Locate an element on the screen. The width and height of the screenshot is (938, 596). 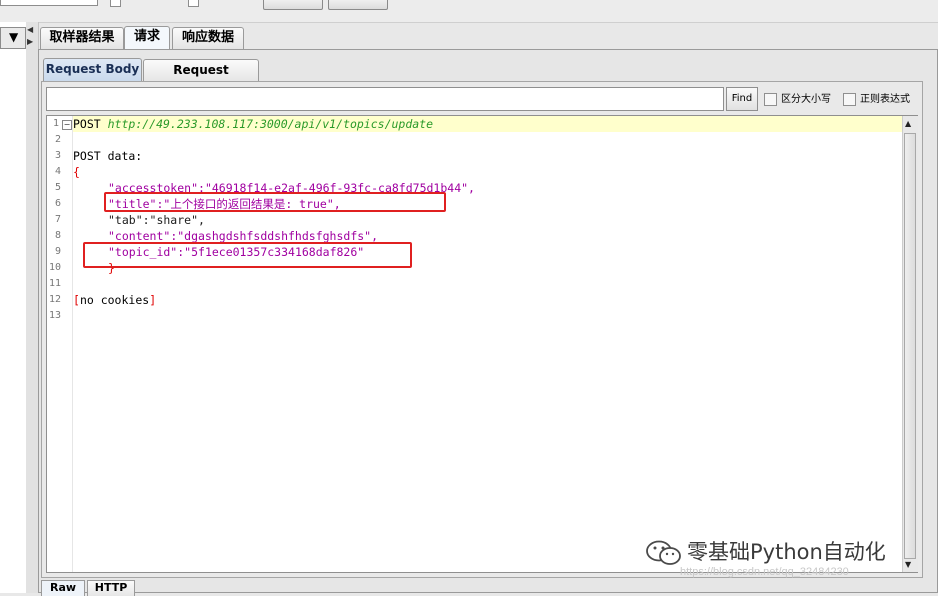
line-number: 6 is located at coordinates (57, 203).